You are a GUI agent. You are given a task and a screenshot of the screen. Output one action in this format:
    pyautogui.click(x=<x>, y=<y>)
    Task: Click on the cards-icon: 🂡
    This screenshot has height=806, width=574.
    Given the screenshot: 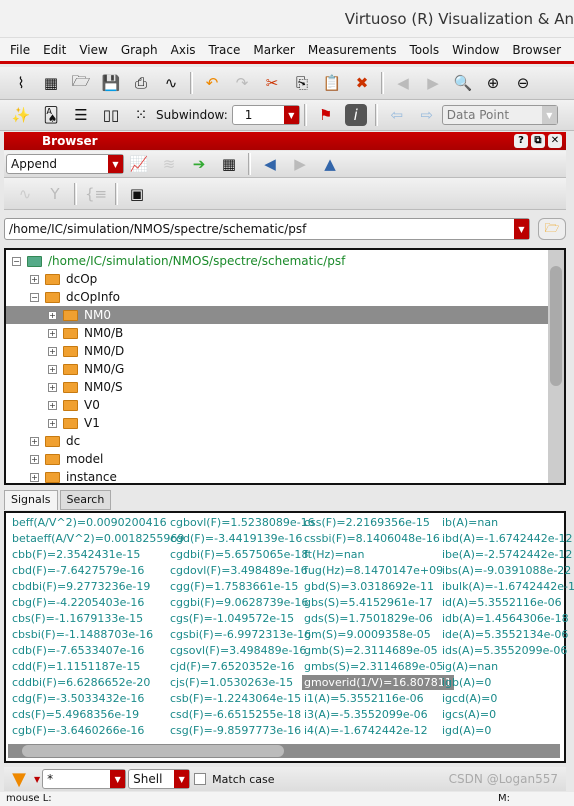 What is the action you would take?
    pyautogui.click(x=51, y=115)
    